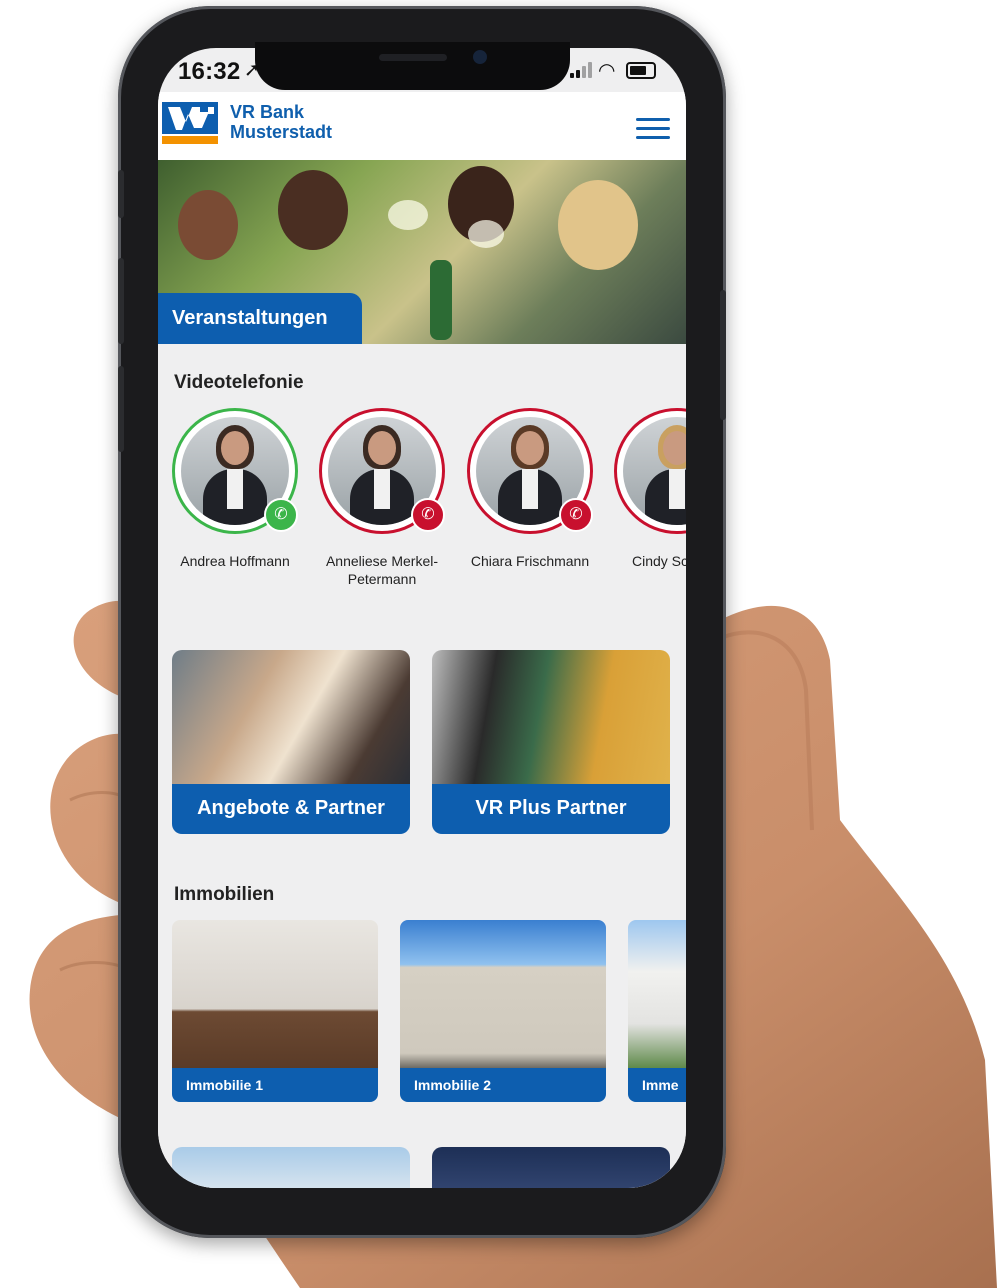  Describe the element at coordinates (382, 570) in the screenshot. I see `contact-name: Anneliese Merkel-Petermann` at that location.